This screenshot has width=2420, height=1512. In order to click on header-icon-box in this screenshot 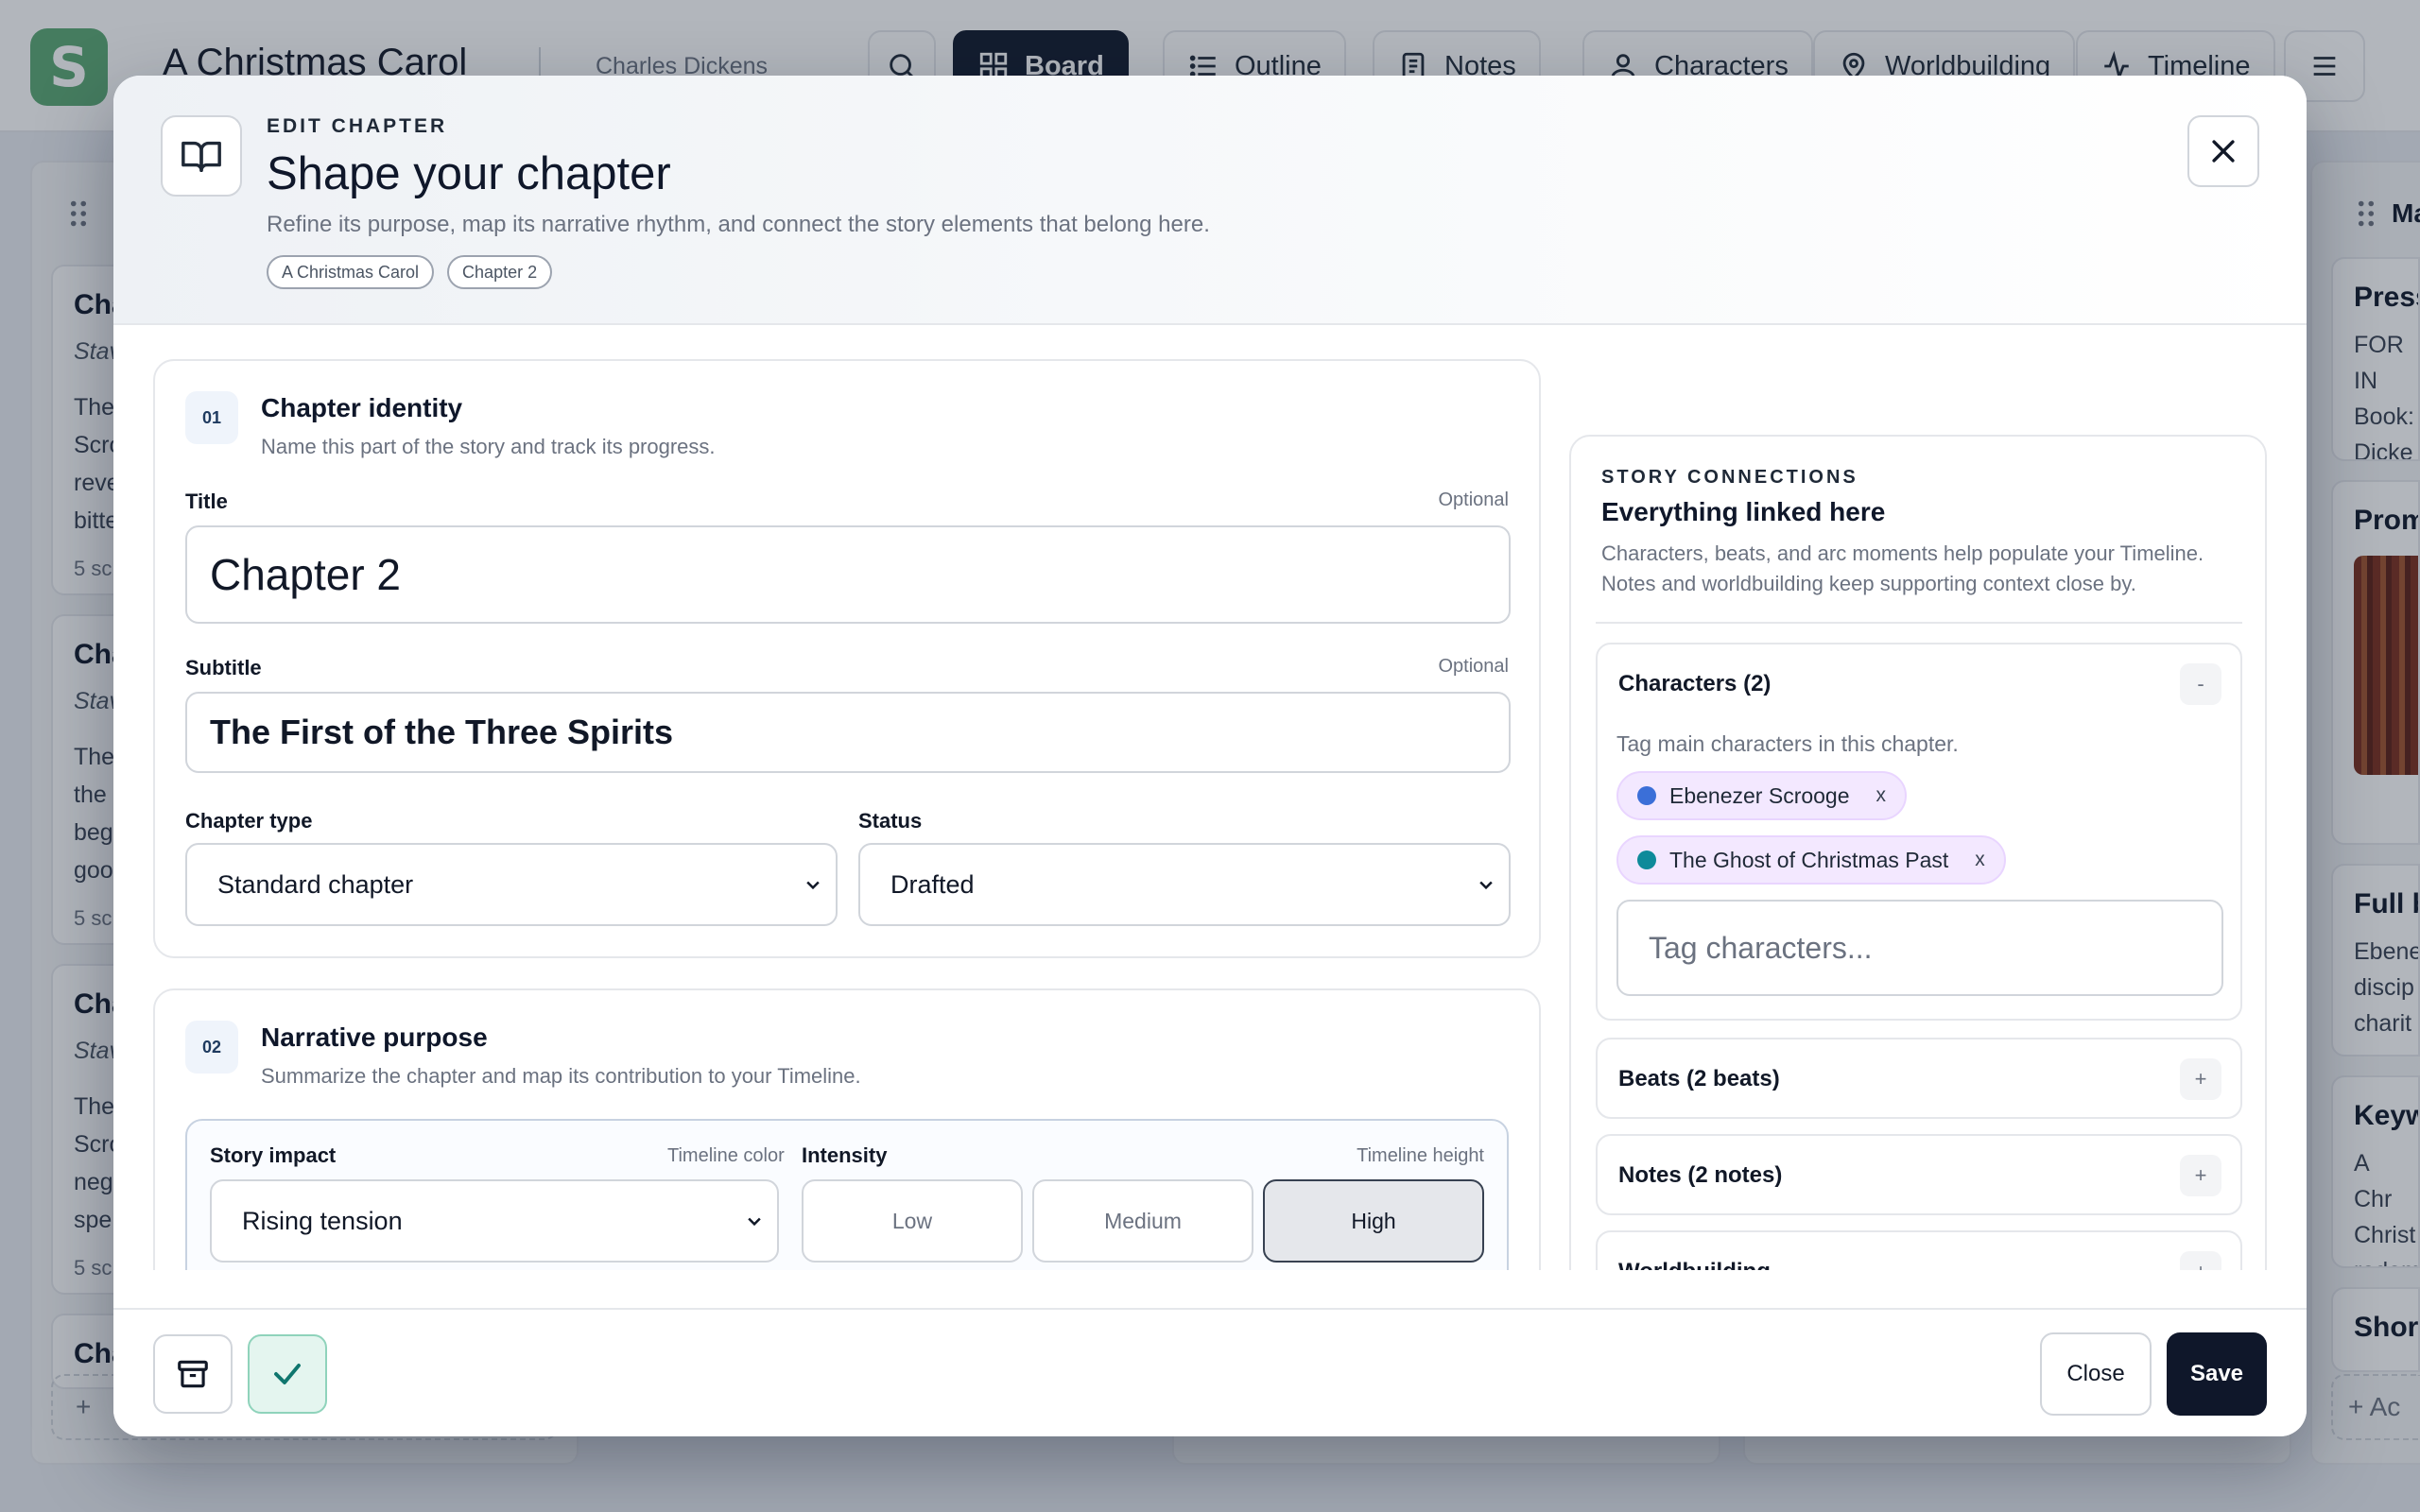, I will do `click(201, 156)`.